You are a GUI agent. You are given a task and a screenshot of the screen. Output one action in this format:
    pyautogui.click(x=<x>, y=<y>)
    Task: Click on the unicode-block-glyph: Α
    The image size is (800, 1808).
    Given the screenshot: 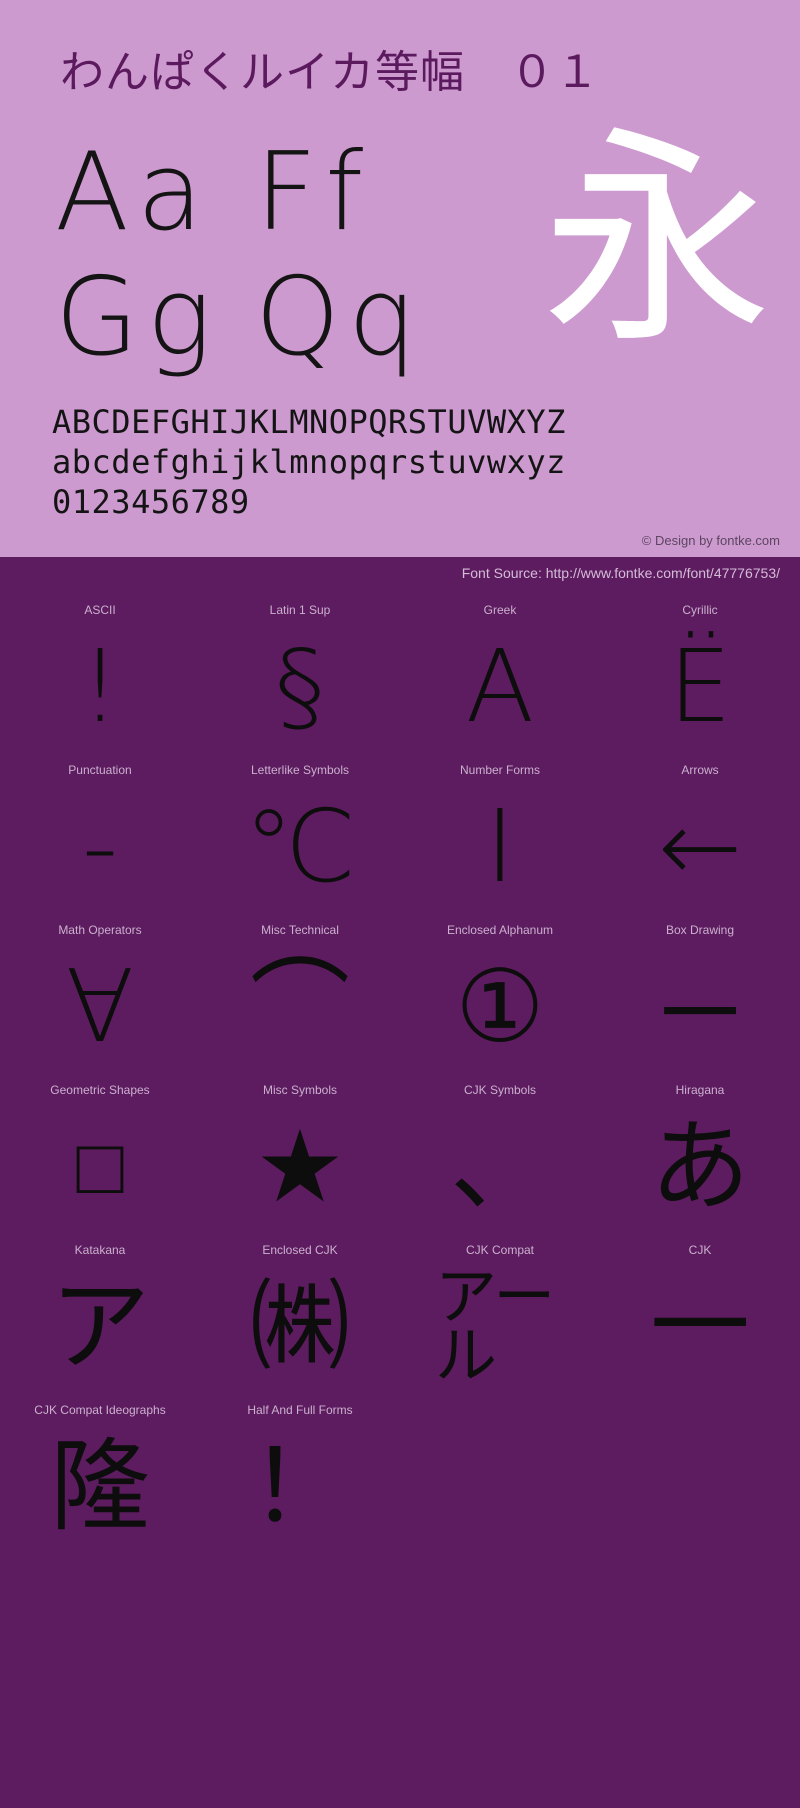 What is the action you would take?
    pyautogui.click(x=500, y=686)
    